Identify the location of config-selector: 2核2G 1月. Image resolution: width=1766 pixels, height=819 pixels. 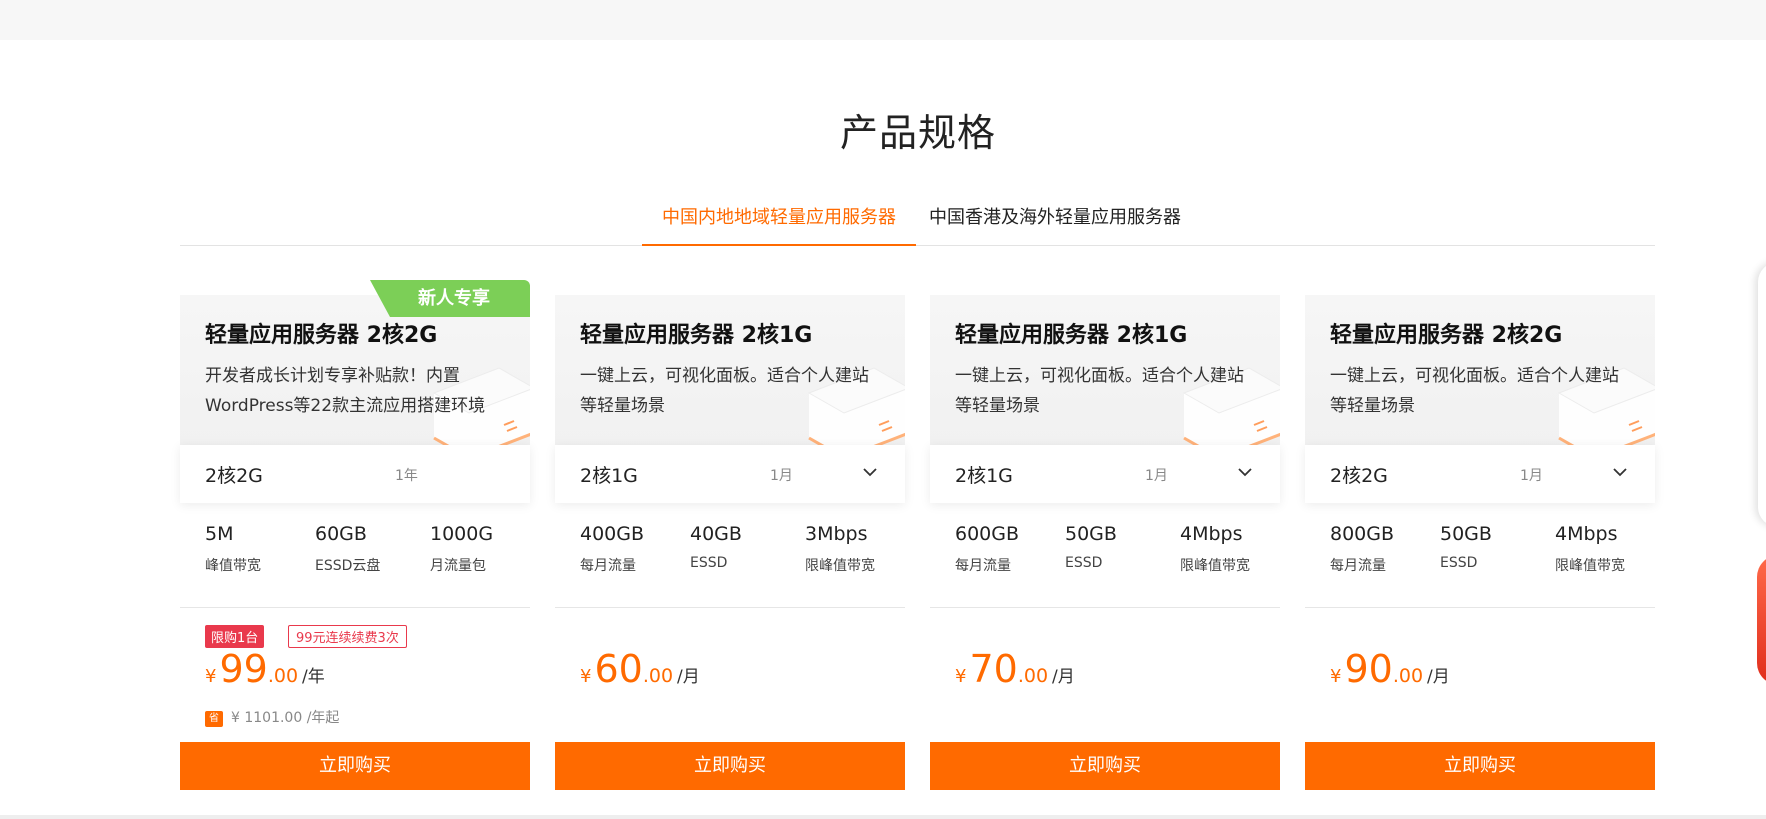
(1480, 474).